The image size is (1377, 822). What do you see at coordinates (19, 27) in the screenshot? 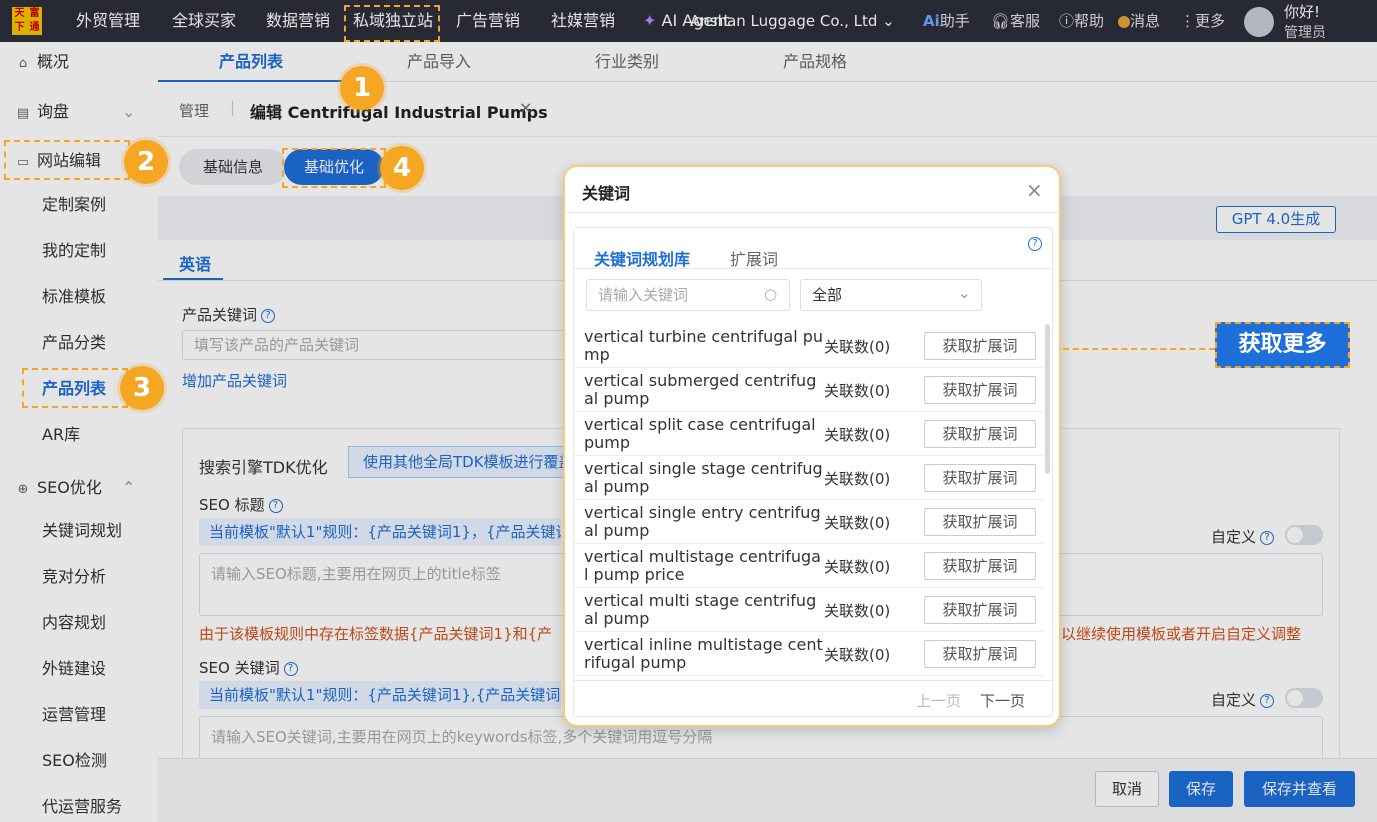
I see `logo-char: 下` at bounding box center [19, 27].